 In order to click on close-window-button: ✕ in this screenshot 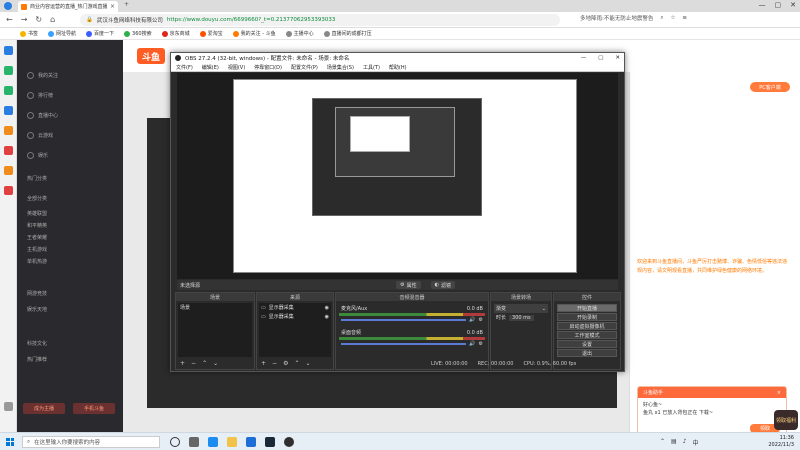, I will do `click(793, 5)`.